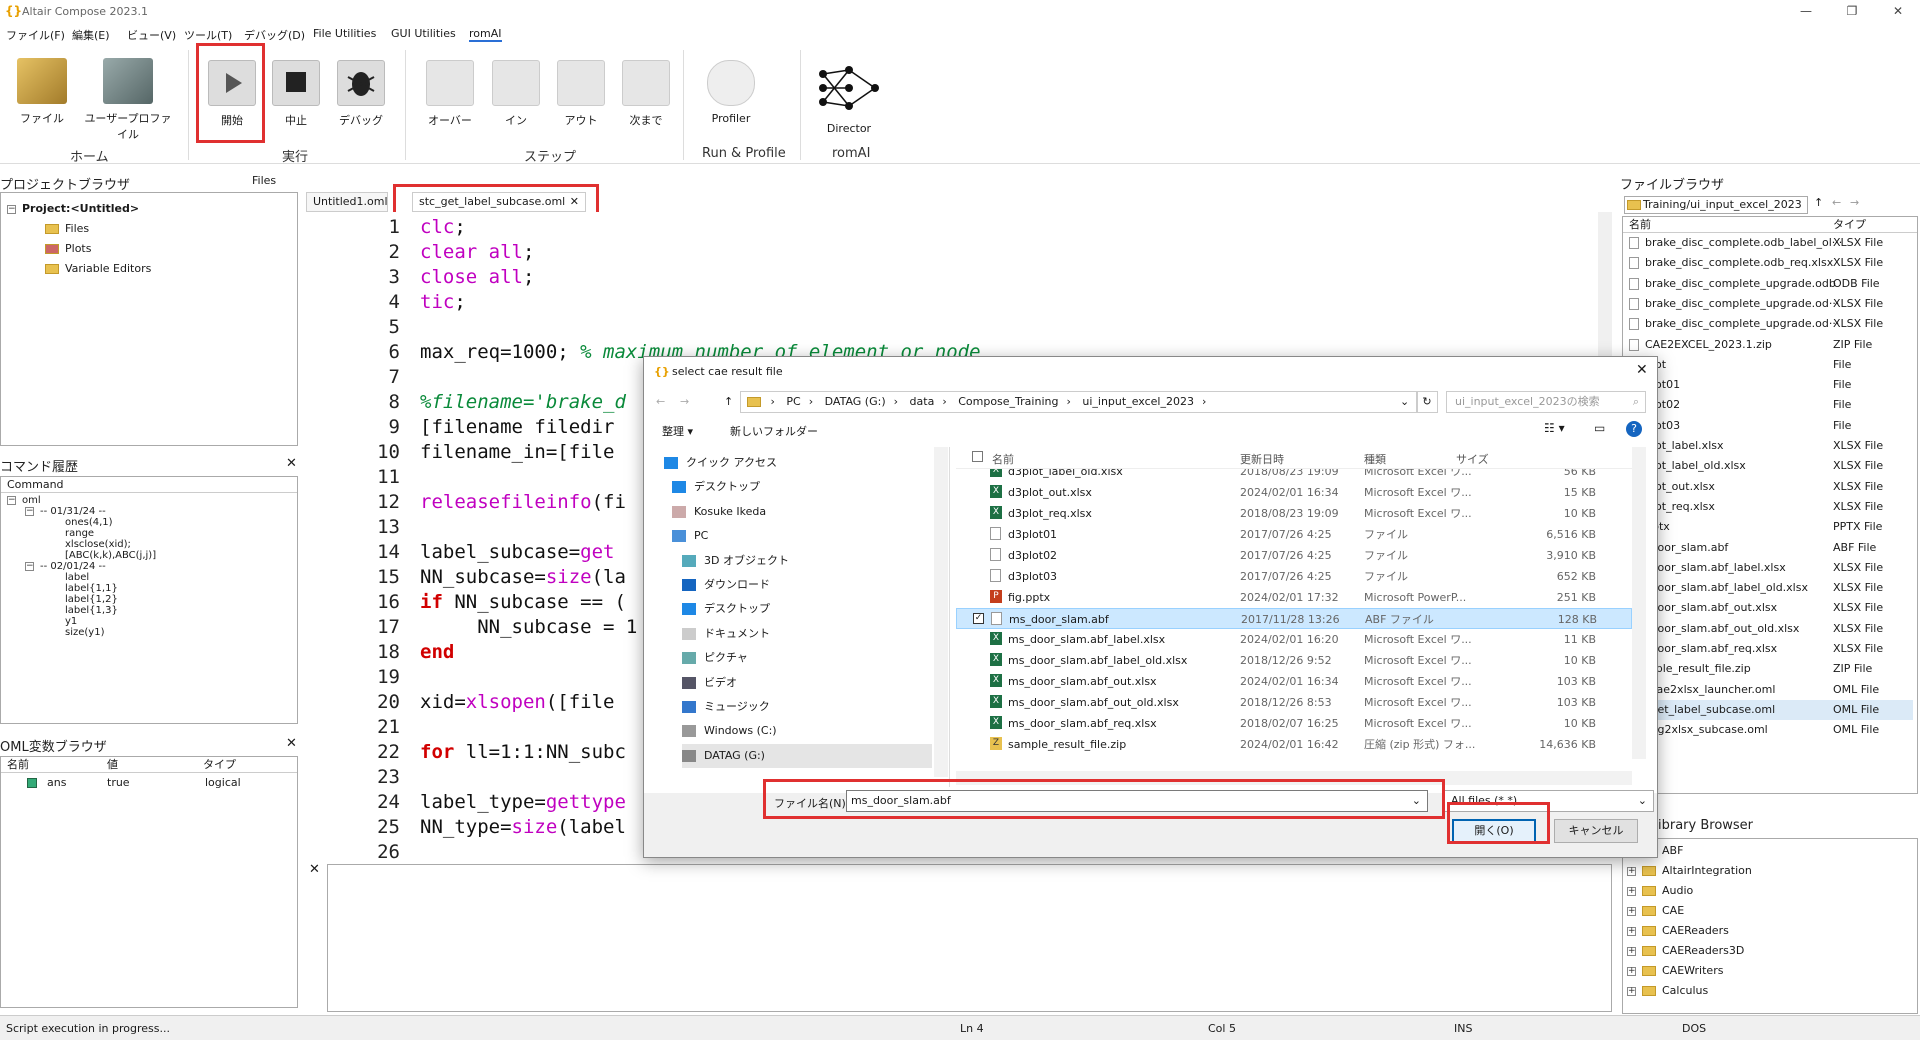 The image size is (1920, 1040). I want to click on project-files: Files, so click(152, 229).